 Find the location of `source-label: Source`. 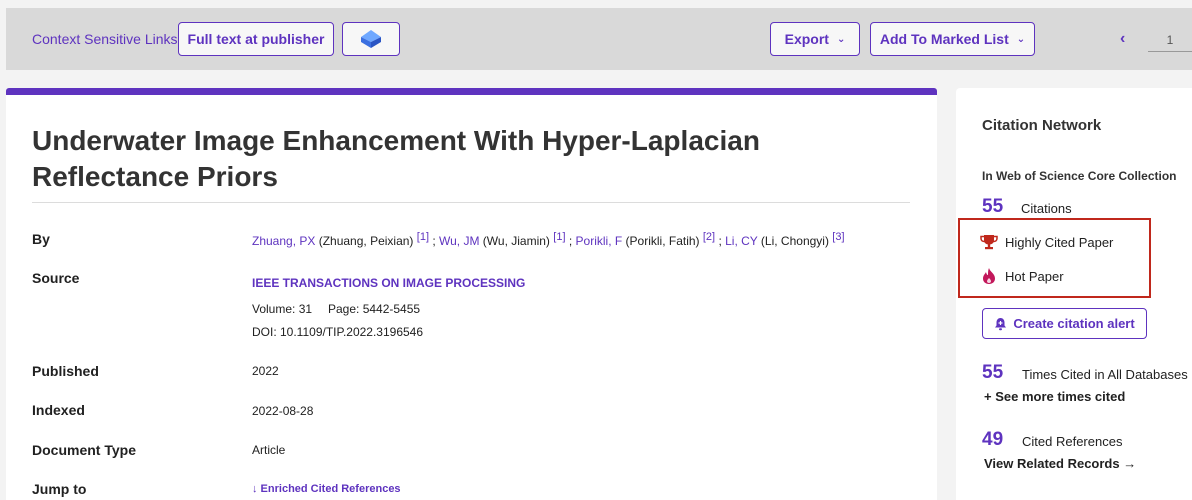

source-label: Source is located at coordinates (56, 278).